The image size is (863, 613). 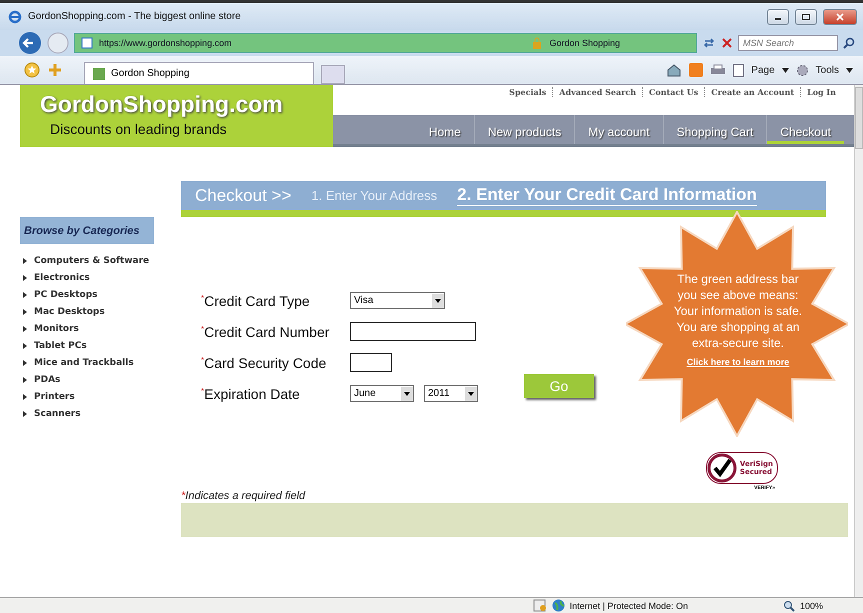 I want to click on field-label: $^{*}$Credit Card Type, so click(x=256, y=300).